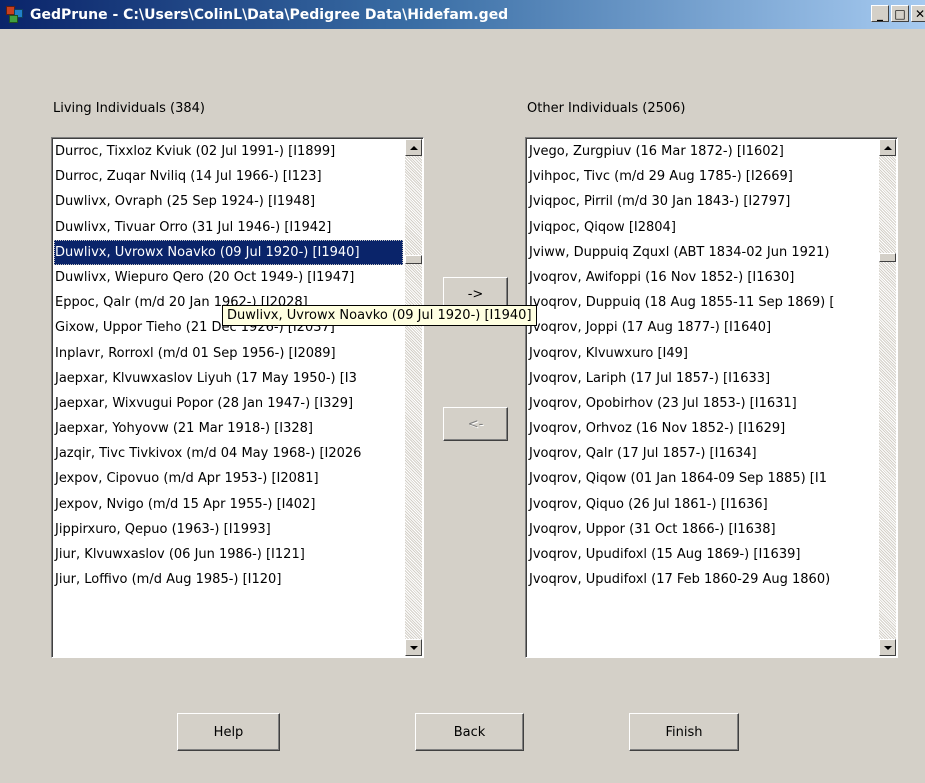 This screenshot has height=783, width=925. Describe the element at coordinates (702, 227) in the screenshot. I see `list-item: Jviqpoc, Qiqow [I2804]` at that location.